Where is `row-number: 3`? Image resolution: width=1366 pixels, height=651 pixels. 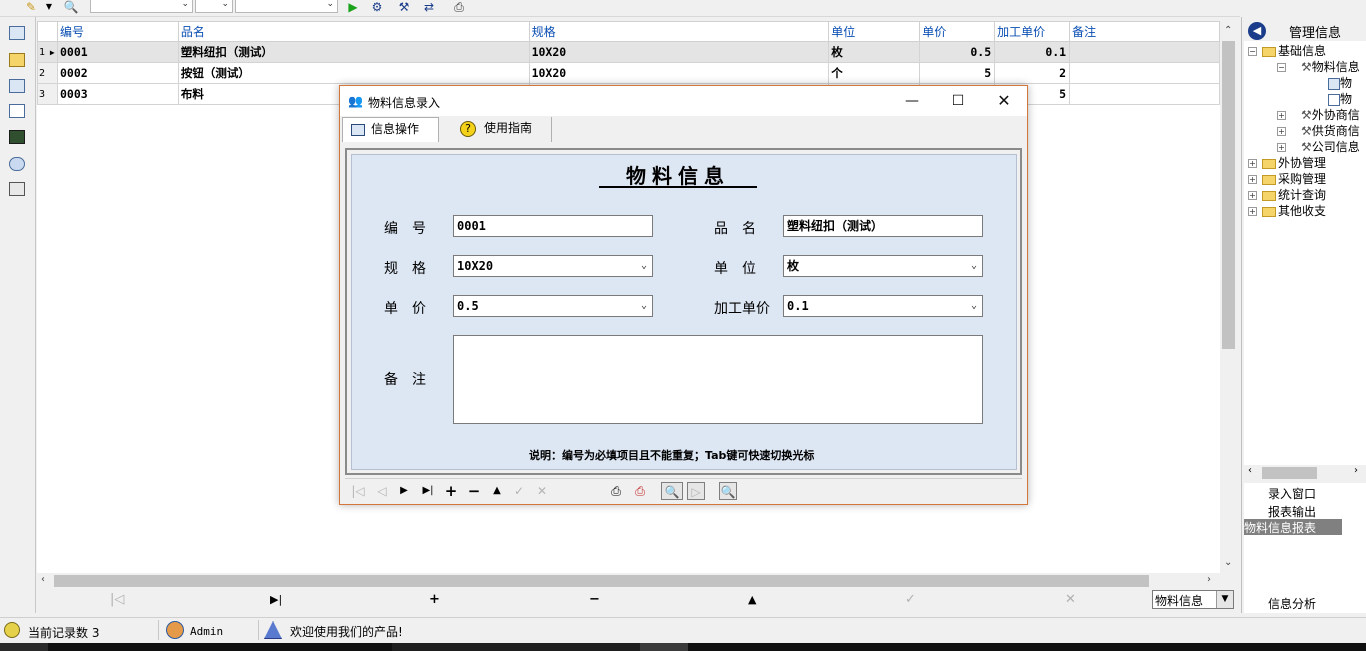
row-number: 3 is located at coordinates (47, 94).